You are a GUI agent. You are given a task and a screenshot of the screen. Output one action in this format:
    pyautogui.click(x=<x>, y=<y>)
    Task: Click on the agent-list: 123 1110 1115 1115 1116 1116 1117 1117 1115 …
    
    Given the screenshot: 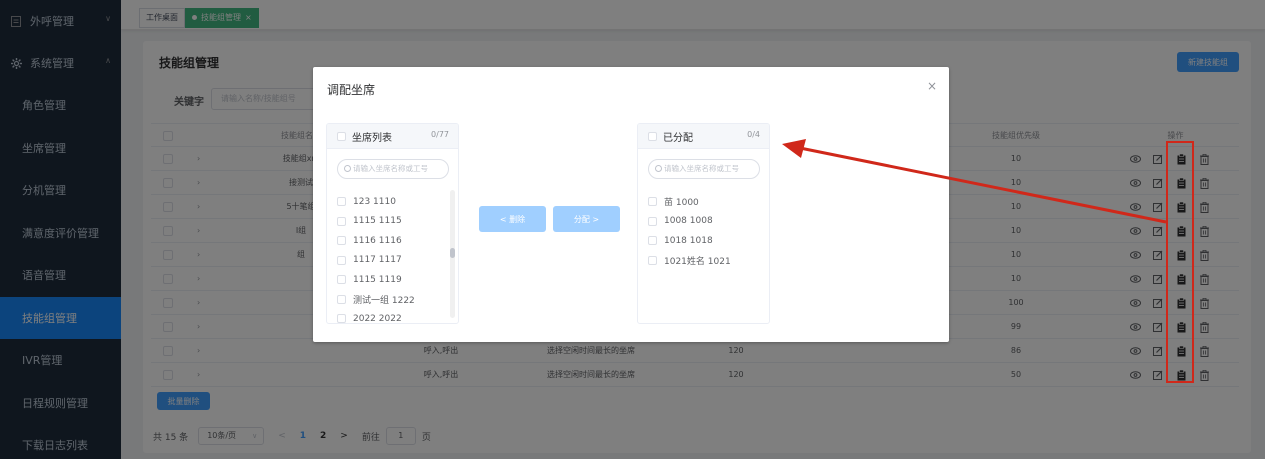 What is the action you would take?
    pyautogui.click(x=392, y=258)
    